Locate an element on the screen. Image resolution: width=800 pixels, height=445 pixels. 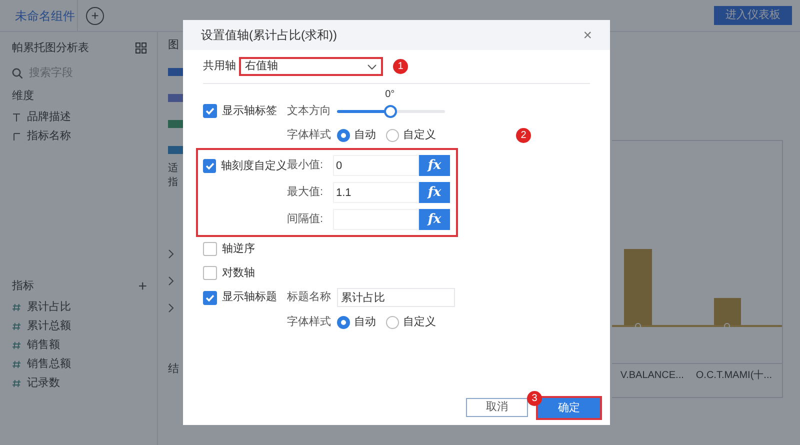
field-label: 共用轴 is located at coordinates (220, 66).